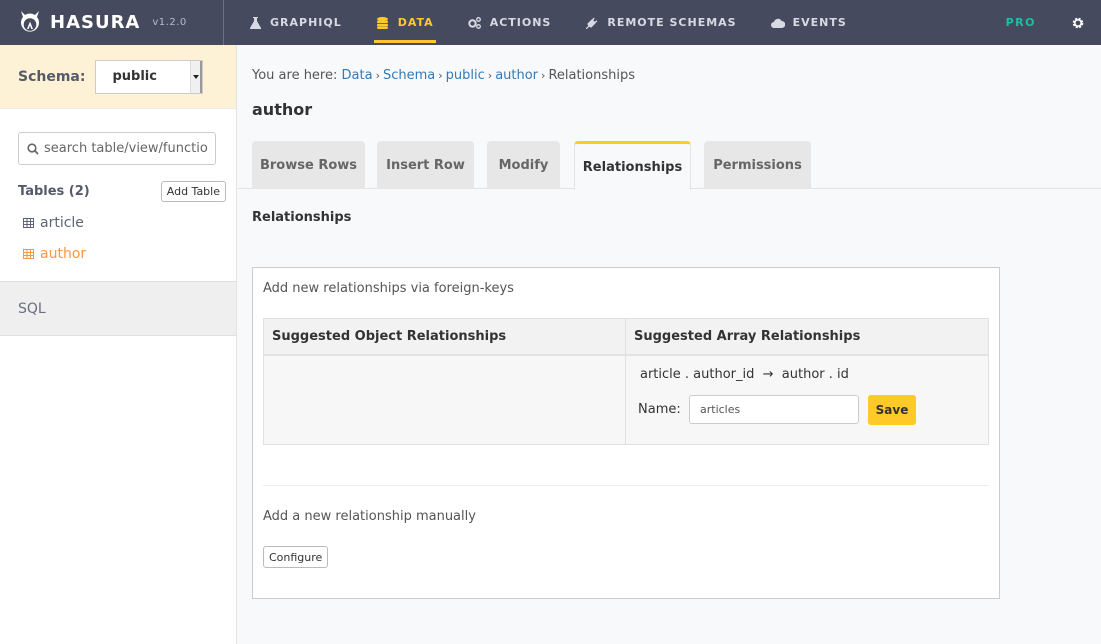 The width and height of the screenshot is (1101, 644). What do you see at coordinates (193, 191) in the screenshot?
I see `add-table-button: Add Table` at bounding box center [193, 191].